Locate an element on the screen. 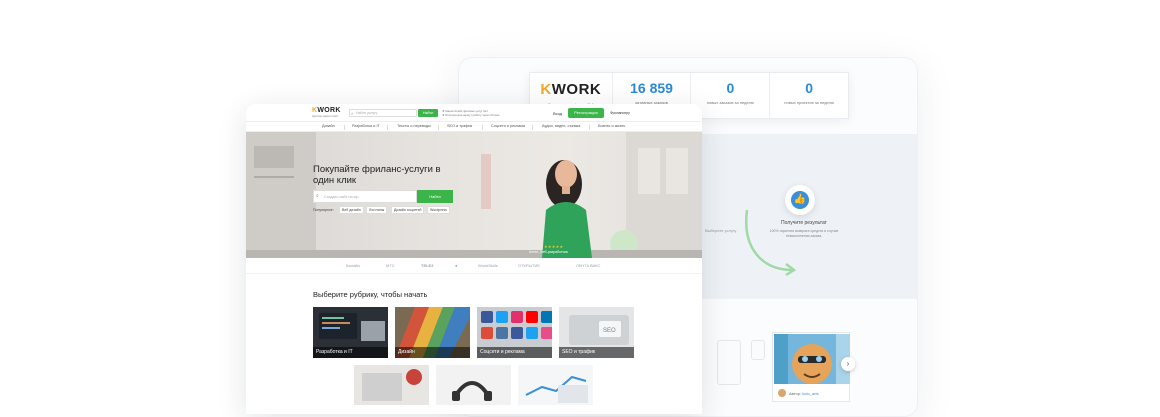  category-card-writing is located at coordinates (391, 385).